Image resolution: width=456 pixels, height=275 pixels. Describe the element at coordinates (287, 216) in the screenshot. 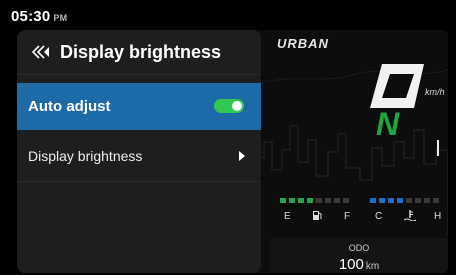

I see `fuel-empty-label: E` at that location.